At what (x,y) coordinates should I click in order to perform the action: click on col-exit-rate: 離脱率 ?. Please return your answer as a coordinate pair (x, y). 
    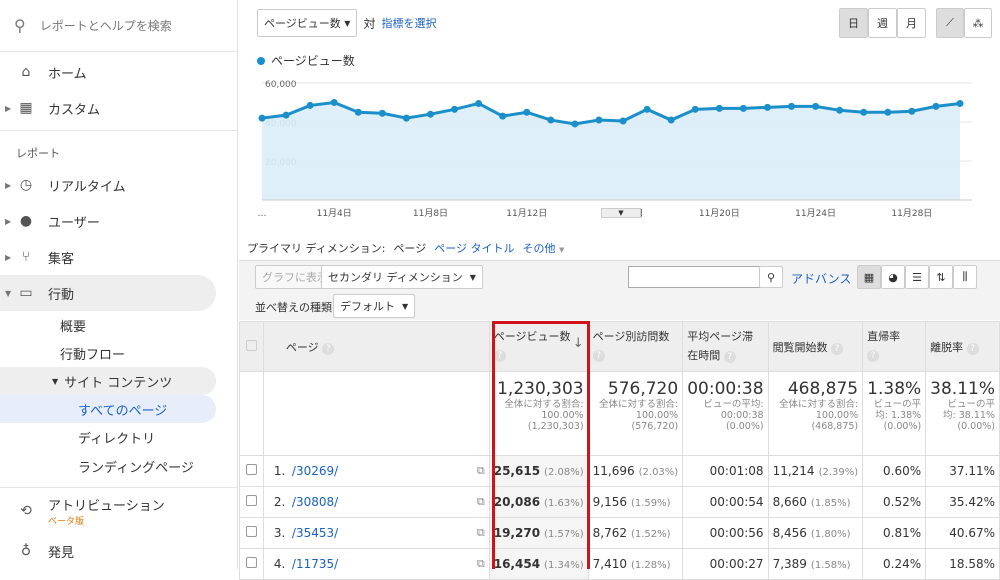
    Looking at the image, I should click on (962, 346).